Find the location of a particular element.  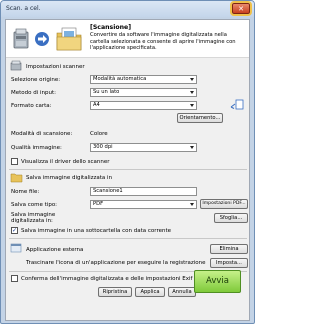

subfolder-checkbox: ✓ is located at coordinates (14, 230).